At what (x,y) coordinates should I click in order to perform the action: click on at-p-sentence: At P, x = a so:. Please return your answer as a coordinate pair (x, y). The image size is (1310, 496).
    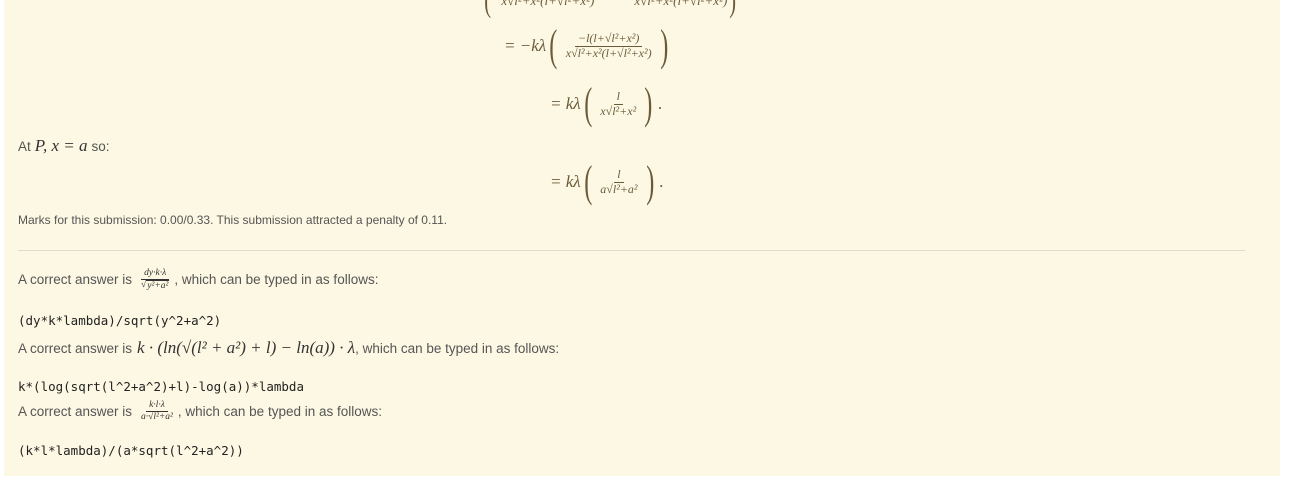
    Looking at the image, I should click on (64, 146).